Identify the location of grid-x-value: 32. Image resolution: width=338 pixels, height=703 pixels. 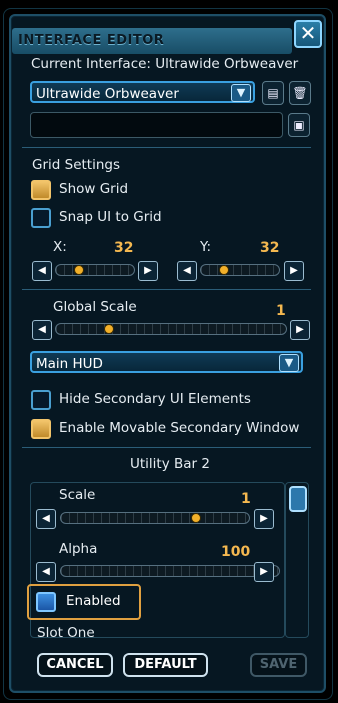
(124, 248).